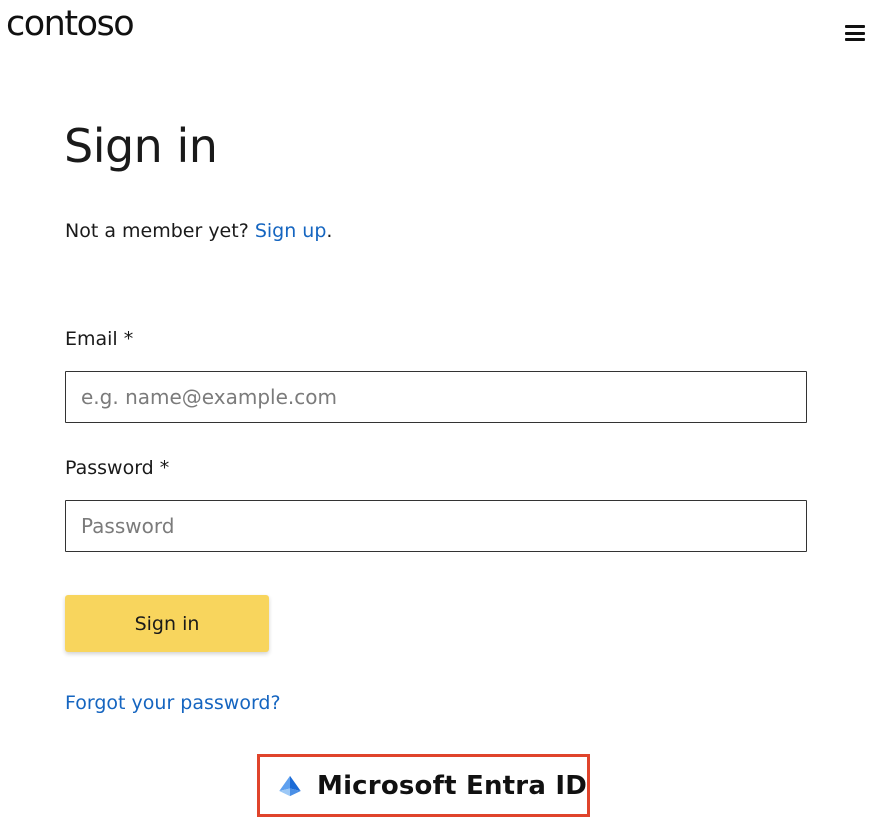  I want to click on signup-prompt: Not a member yet? Sign up., so click(198, 231).